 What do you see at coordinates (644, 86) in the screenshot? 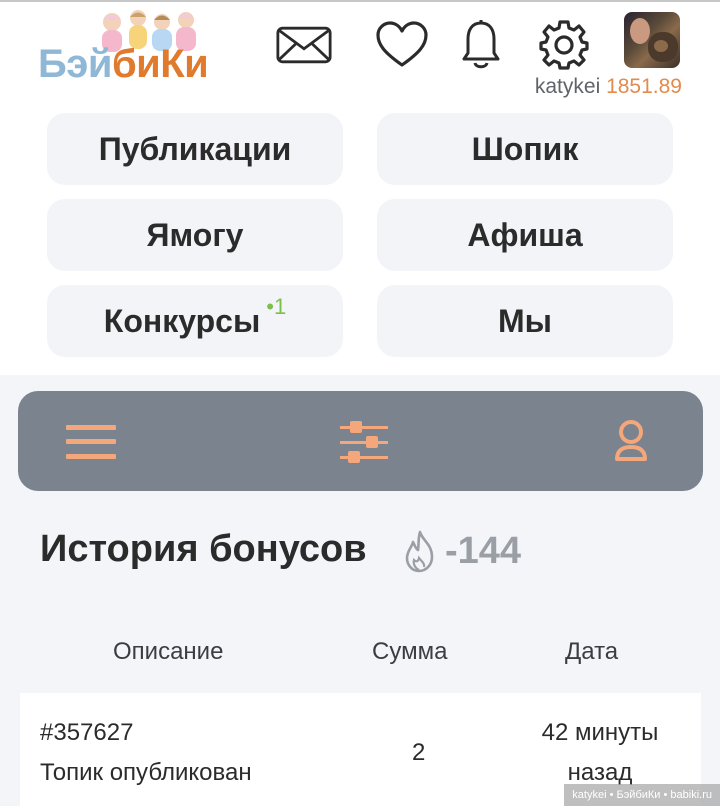
I see `user-balance: 1851.89` at bounding box center [644, 86].